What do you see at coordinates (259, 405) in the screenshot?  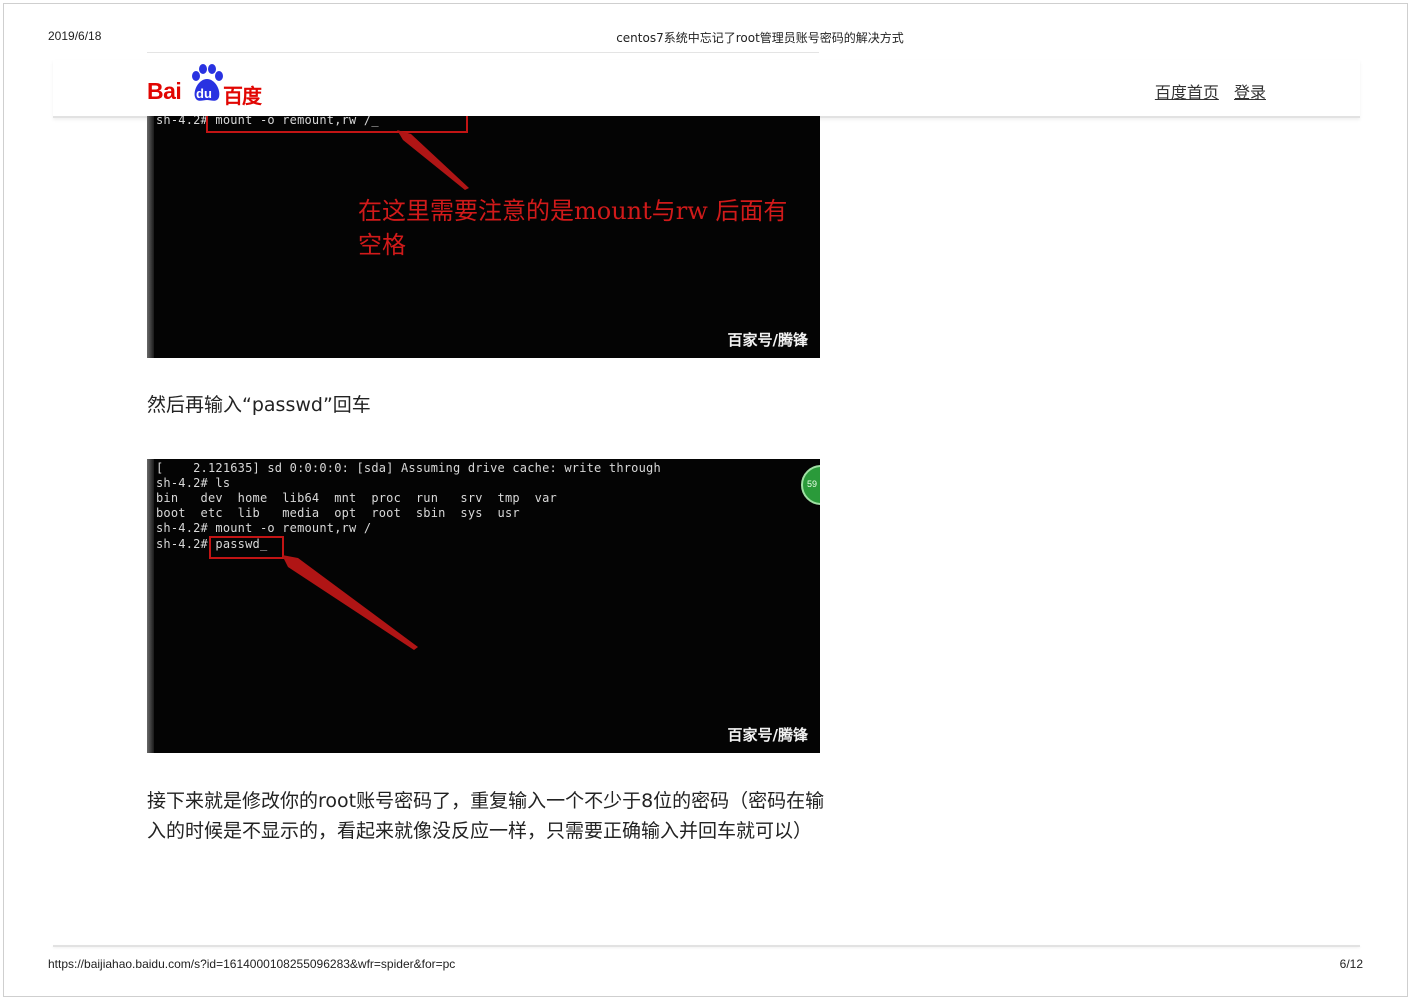 I see `paragraph: 然后再输入“passwd”回车` at bounding box center [259, 405].